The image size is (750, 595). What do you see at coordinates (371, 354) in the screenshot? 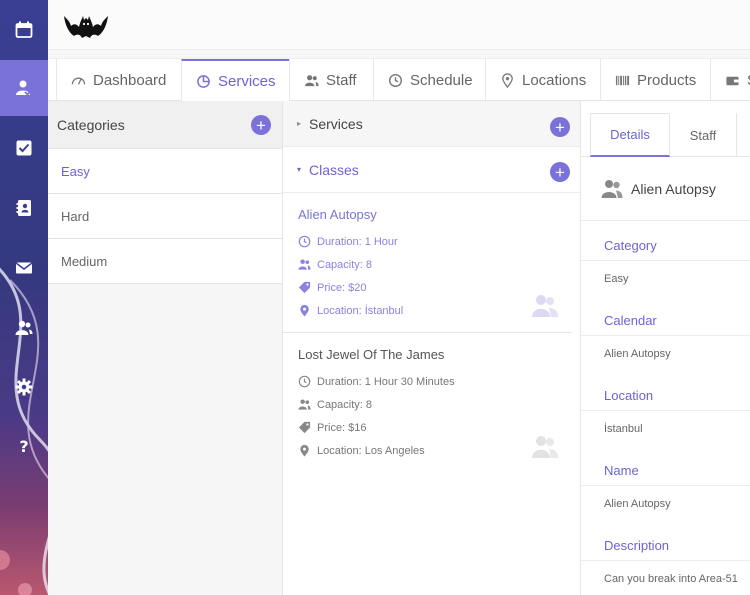
I see `service-title: Lost Jewel Of The James` at bounding box center [371, 354].